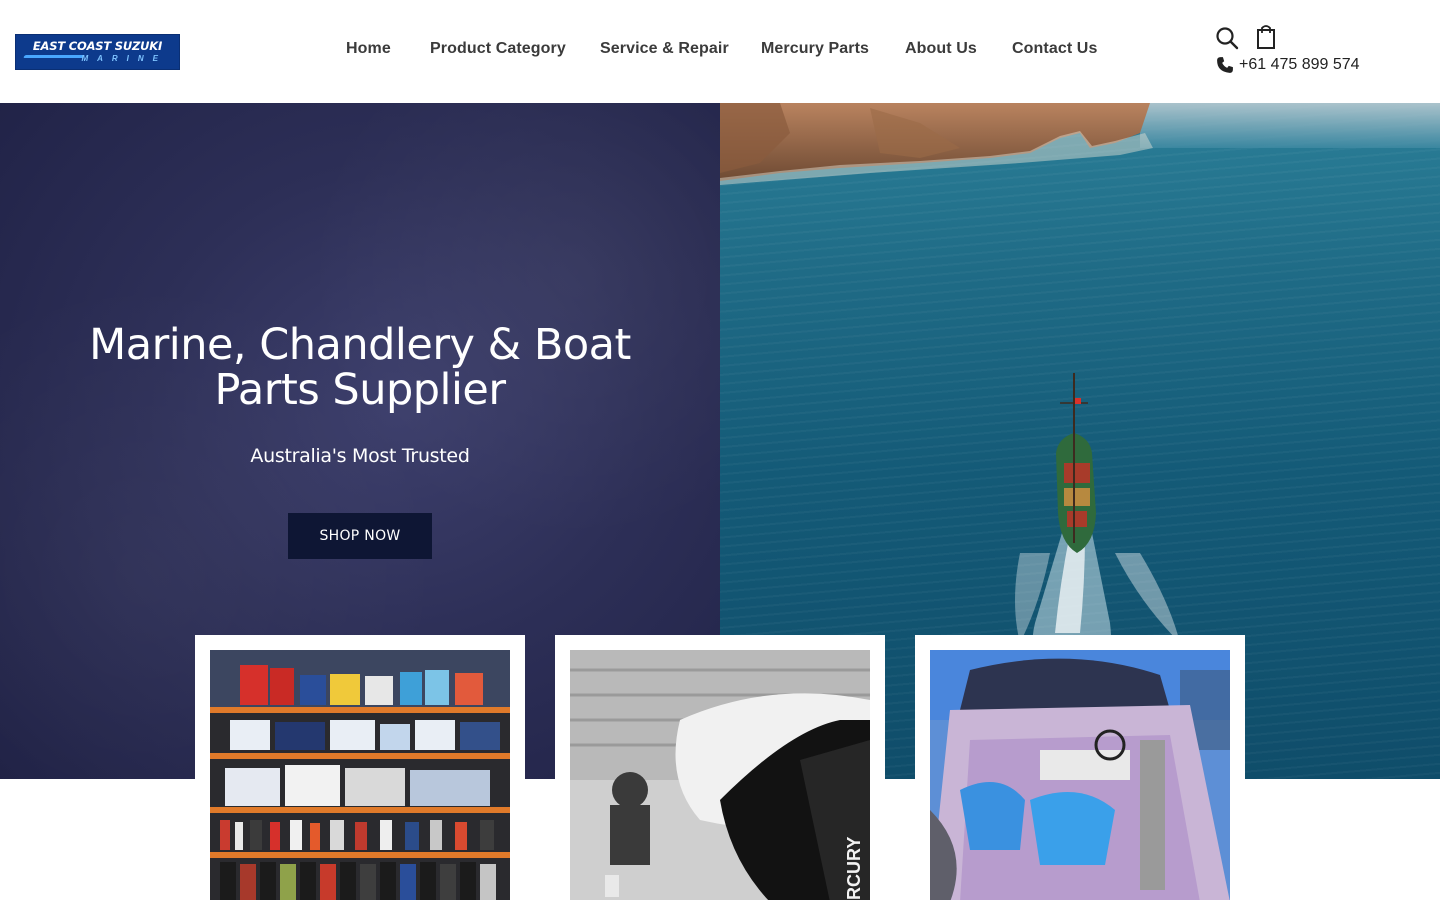 Image resolution: width=1440 pixels, height=900 pixels. What do you see at coordinates (1054, 49) in the screenshot?
I see `nav-contact-us: Contact Us` at bounding box center [1054, 49].